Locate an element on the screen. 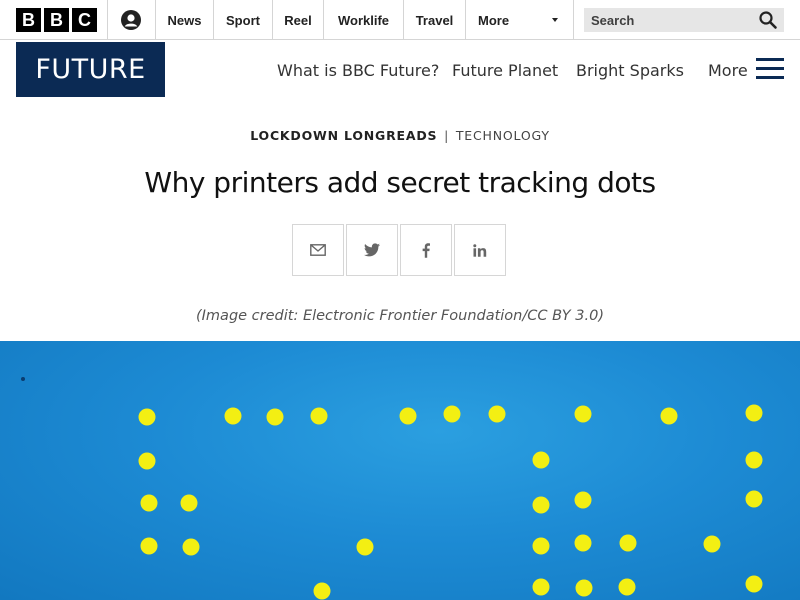  nav-sport: Sport is located at coordinates (243, 20).